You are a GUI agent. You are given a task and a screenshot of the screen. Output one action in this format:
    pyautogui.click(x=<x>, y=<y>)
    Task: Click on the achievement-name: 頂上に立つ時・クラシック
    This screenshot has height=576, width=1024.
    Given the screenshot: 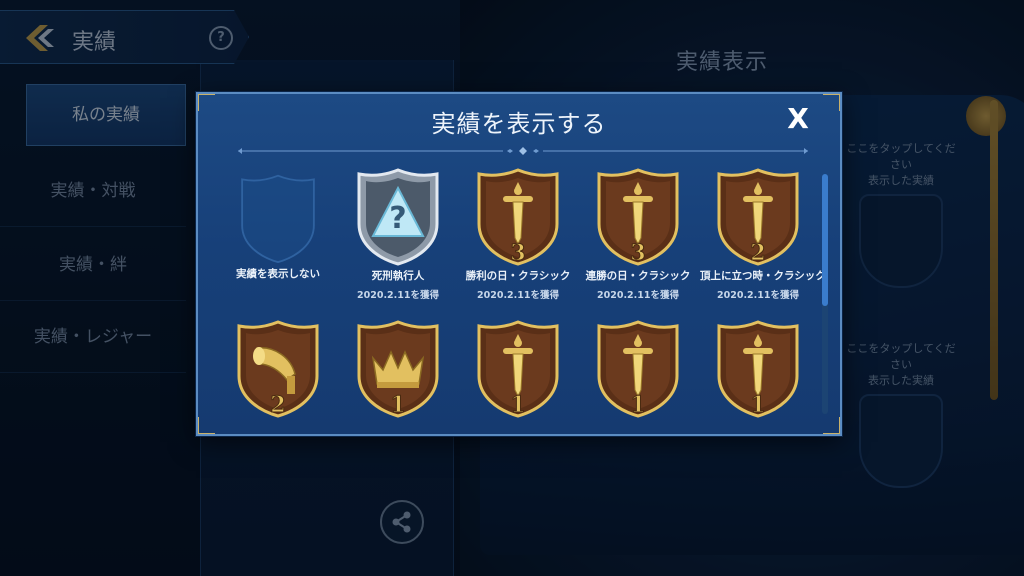 What is the action you would take?
    pyautogui.click(x=763, y=276)
    